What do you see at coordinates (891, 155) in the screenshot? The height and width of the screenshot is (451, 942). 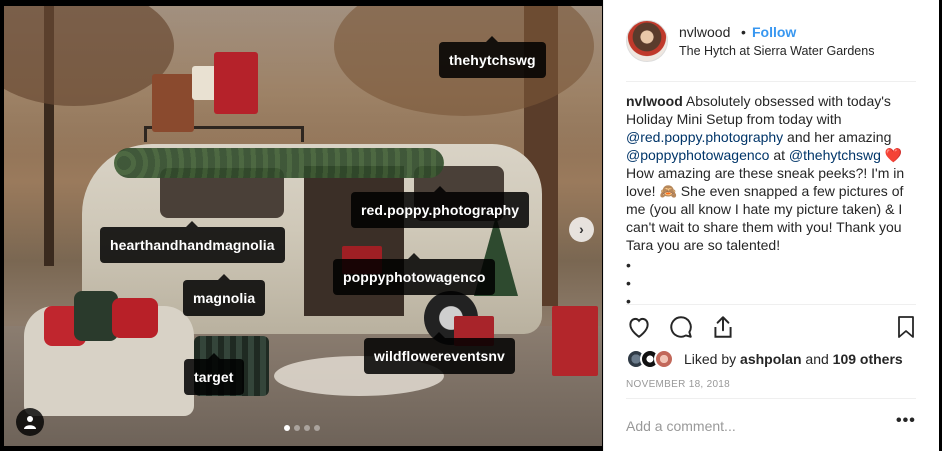 I see `heart-emoji: ❤️` at bounding box center [891, 155].